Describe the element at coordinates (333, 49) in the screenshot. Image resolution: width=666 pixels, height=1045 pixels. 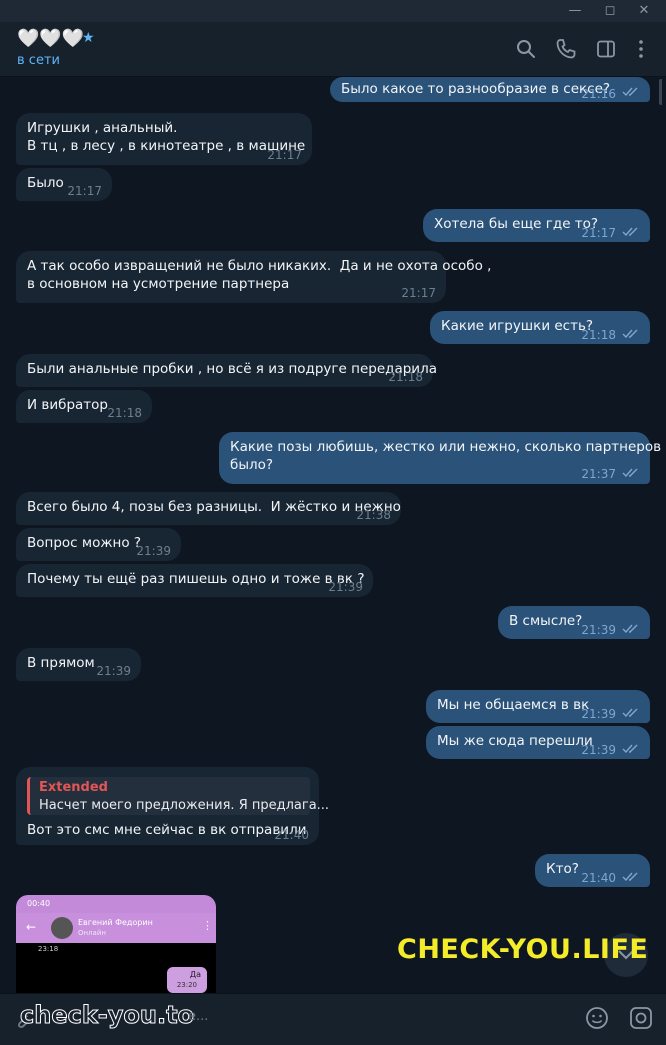
I see `chat-header: 🤍🤍🤍 ★ в сети` at that location.